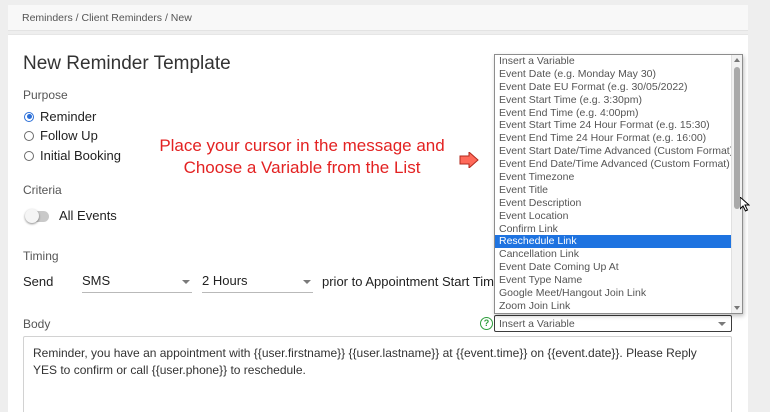 The width and height of the screenshot is (770, 412). I want to click on variable-option: Google Meet/Hangout Join Link, so click(614, 293).